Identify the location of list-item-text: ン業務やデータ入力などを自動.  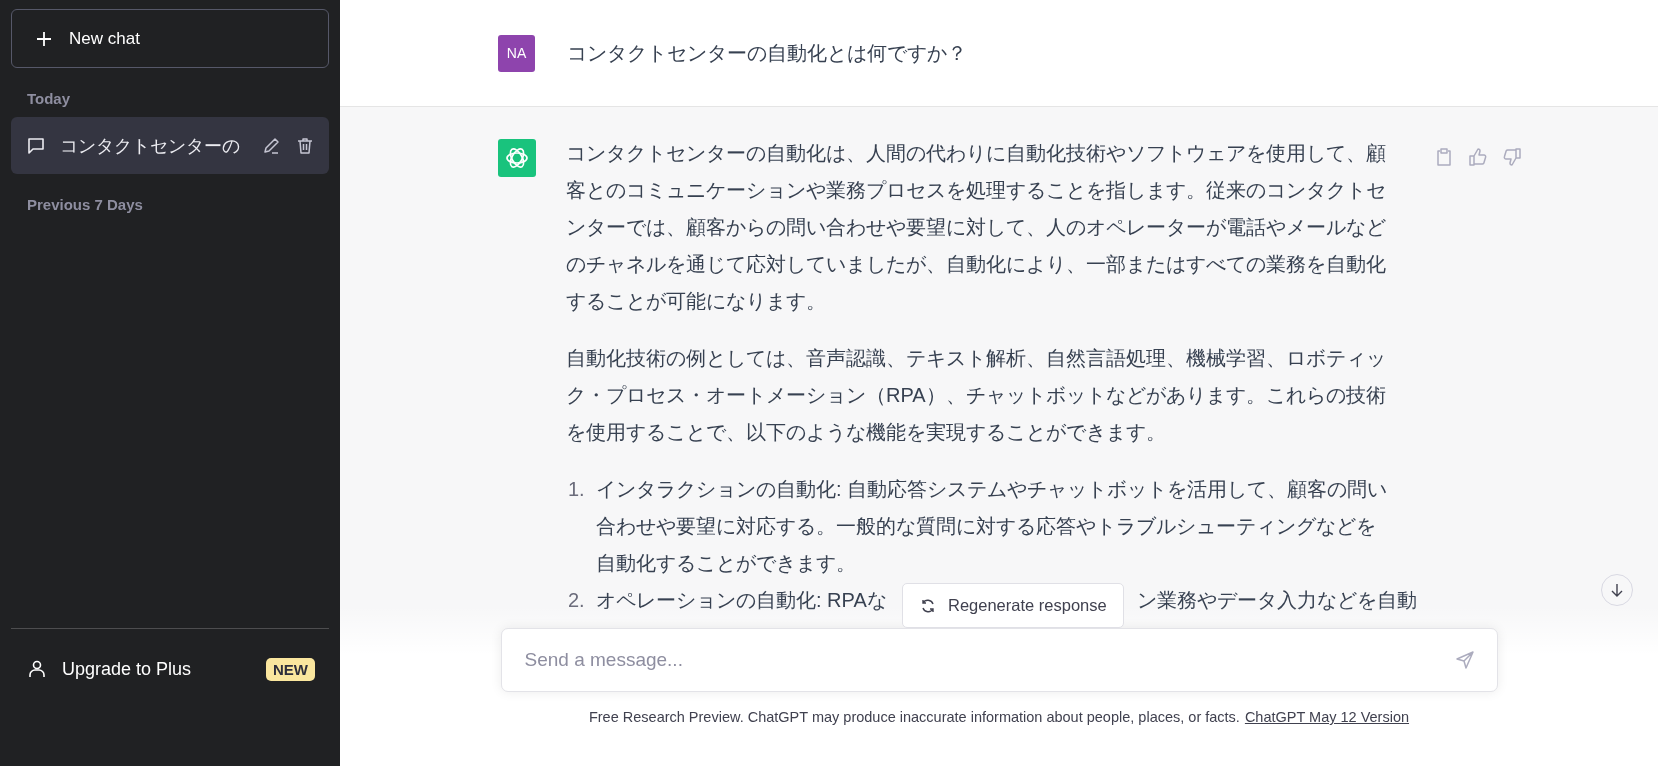
(1276, 600).